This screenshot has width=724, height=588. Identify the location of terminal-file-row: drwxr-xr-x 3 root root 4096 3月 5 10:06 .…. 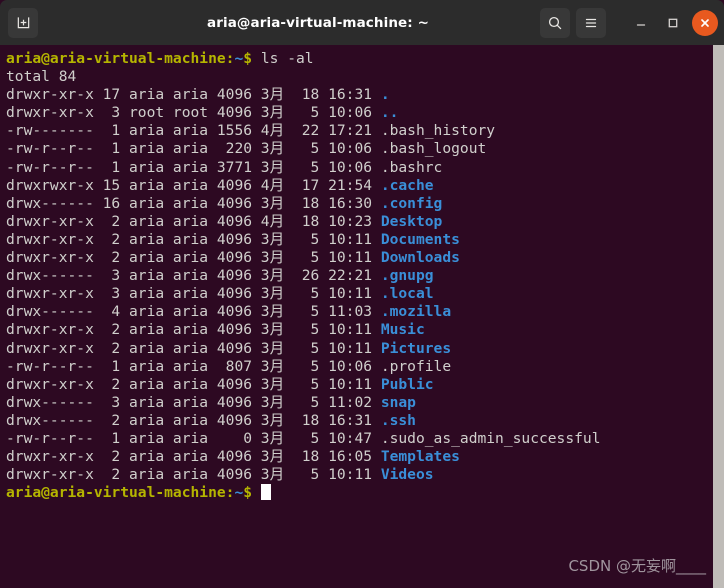
(202, 113).